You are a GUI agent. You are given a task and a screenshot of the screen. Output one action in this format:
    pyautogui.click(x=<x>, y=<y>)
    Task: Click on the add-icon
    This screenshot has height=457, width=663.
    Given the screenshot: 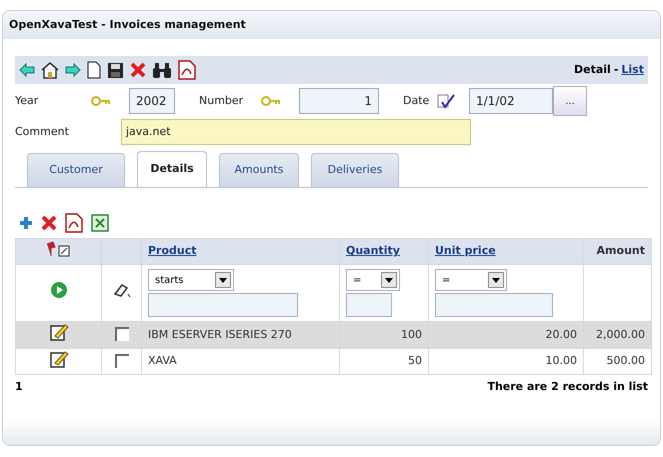 What is the action you would take?
    pyautogui.click(x=26, y=223)
    